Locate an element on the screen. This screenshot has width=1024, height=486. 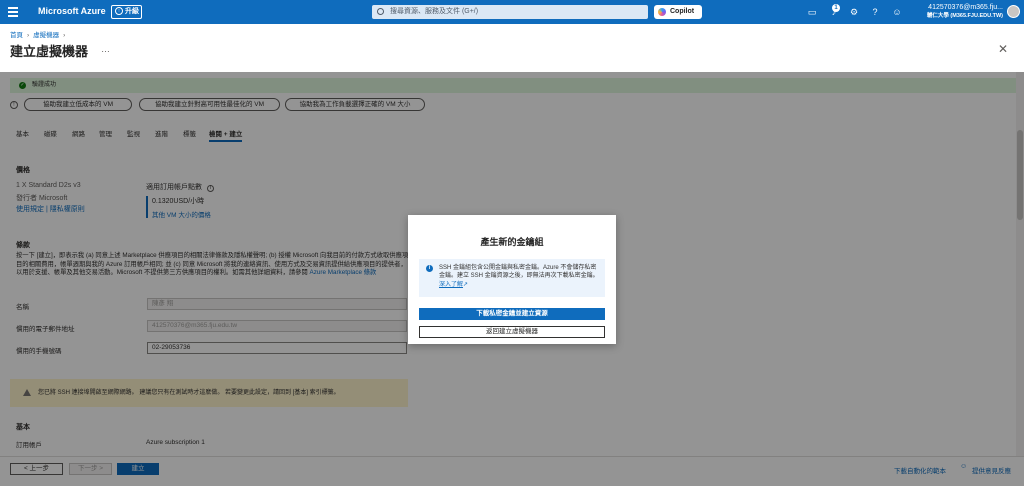
breadcrumb-home: 首頁 is located at coordinates (16, 35).